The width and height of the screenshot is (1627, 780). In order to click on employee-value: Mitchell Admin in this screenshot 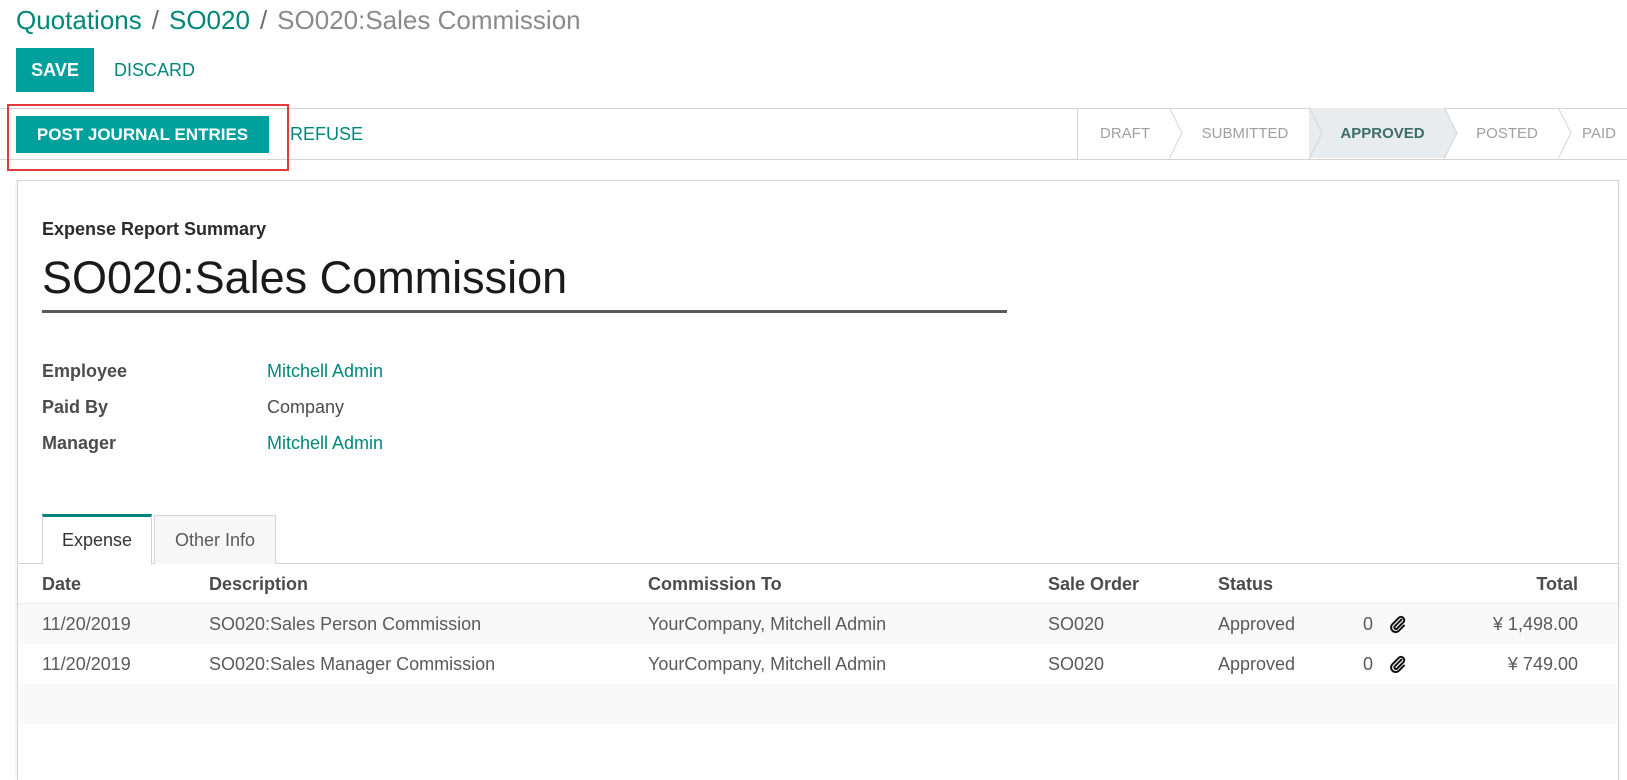, I will do `click(325, 371)`.